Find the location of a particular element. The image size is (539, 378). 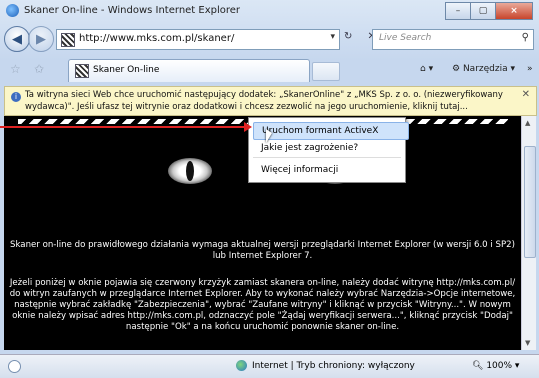

tools-label: Narzędzia is located at coordinates (485, 69).